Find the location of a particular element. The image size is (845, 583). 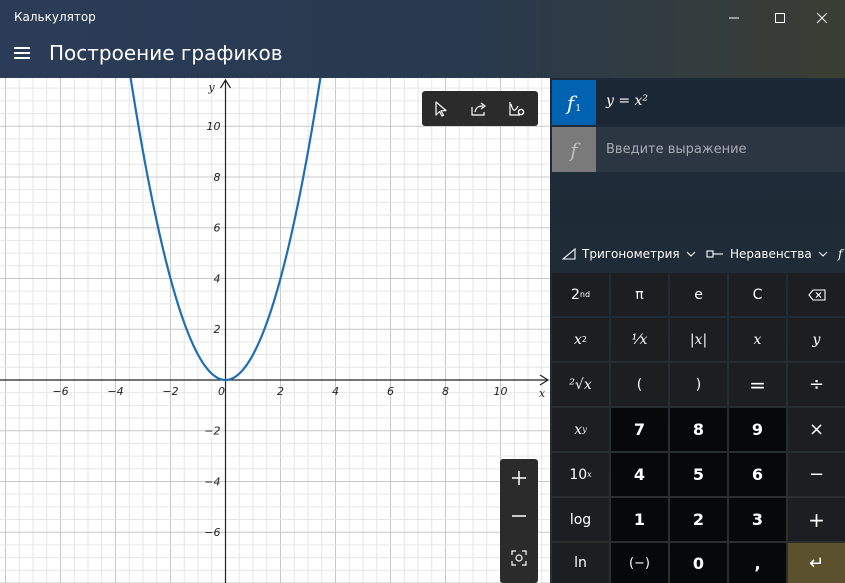

open-paren-button: ( is located at coordinates (639, 384).